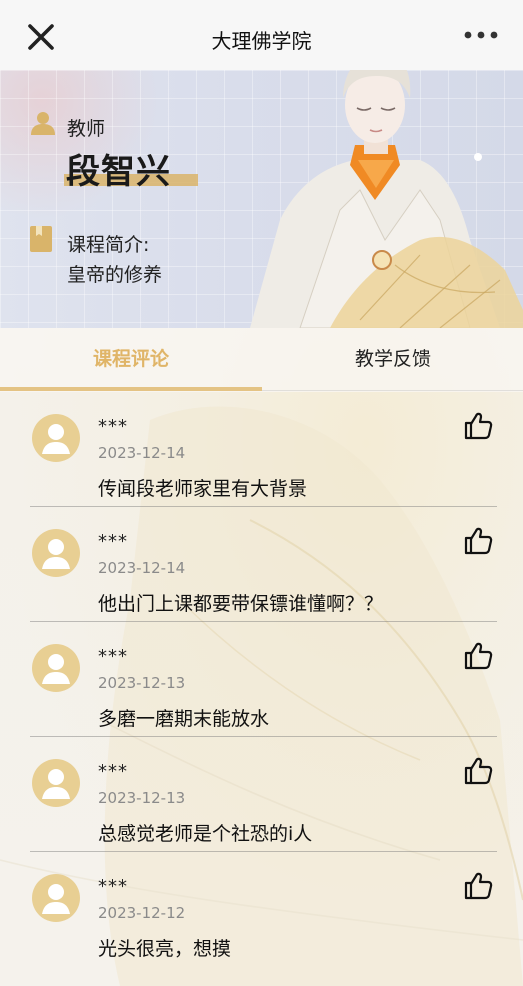 The height and width of the screenshot is (986, 523). What do you see at coordinates (261, 41) in the screenshot?
I see `page-title: 大理佛学院` at bounding box center [261, 41].